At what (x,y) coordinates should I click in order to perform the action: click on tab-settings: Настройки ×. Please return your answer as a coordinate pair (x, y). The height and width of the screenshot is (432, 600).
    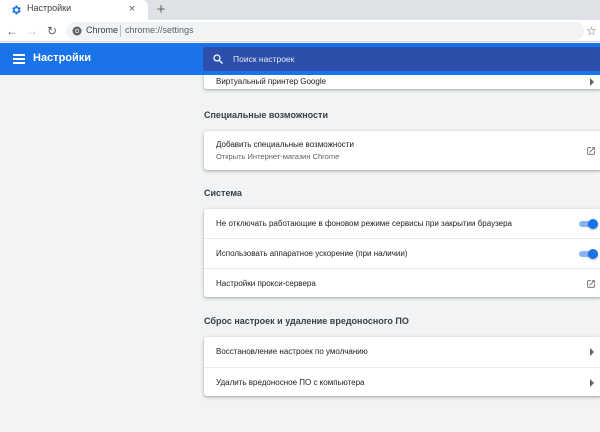
    Looking at the image, I should click on (74, 10).